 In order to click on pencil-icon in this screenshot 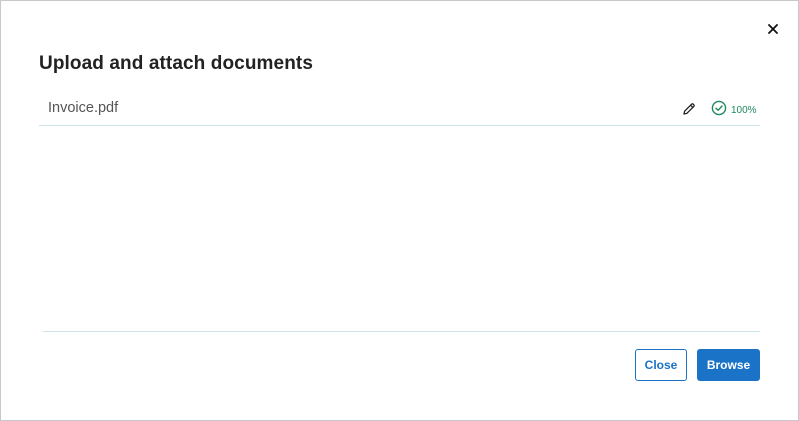, I will do `click(689, 109)`.